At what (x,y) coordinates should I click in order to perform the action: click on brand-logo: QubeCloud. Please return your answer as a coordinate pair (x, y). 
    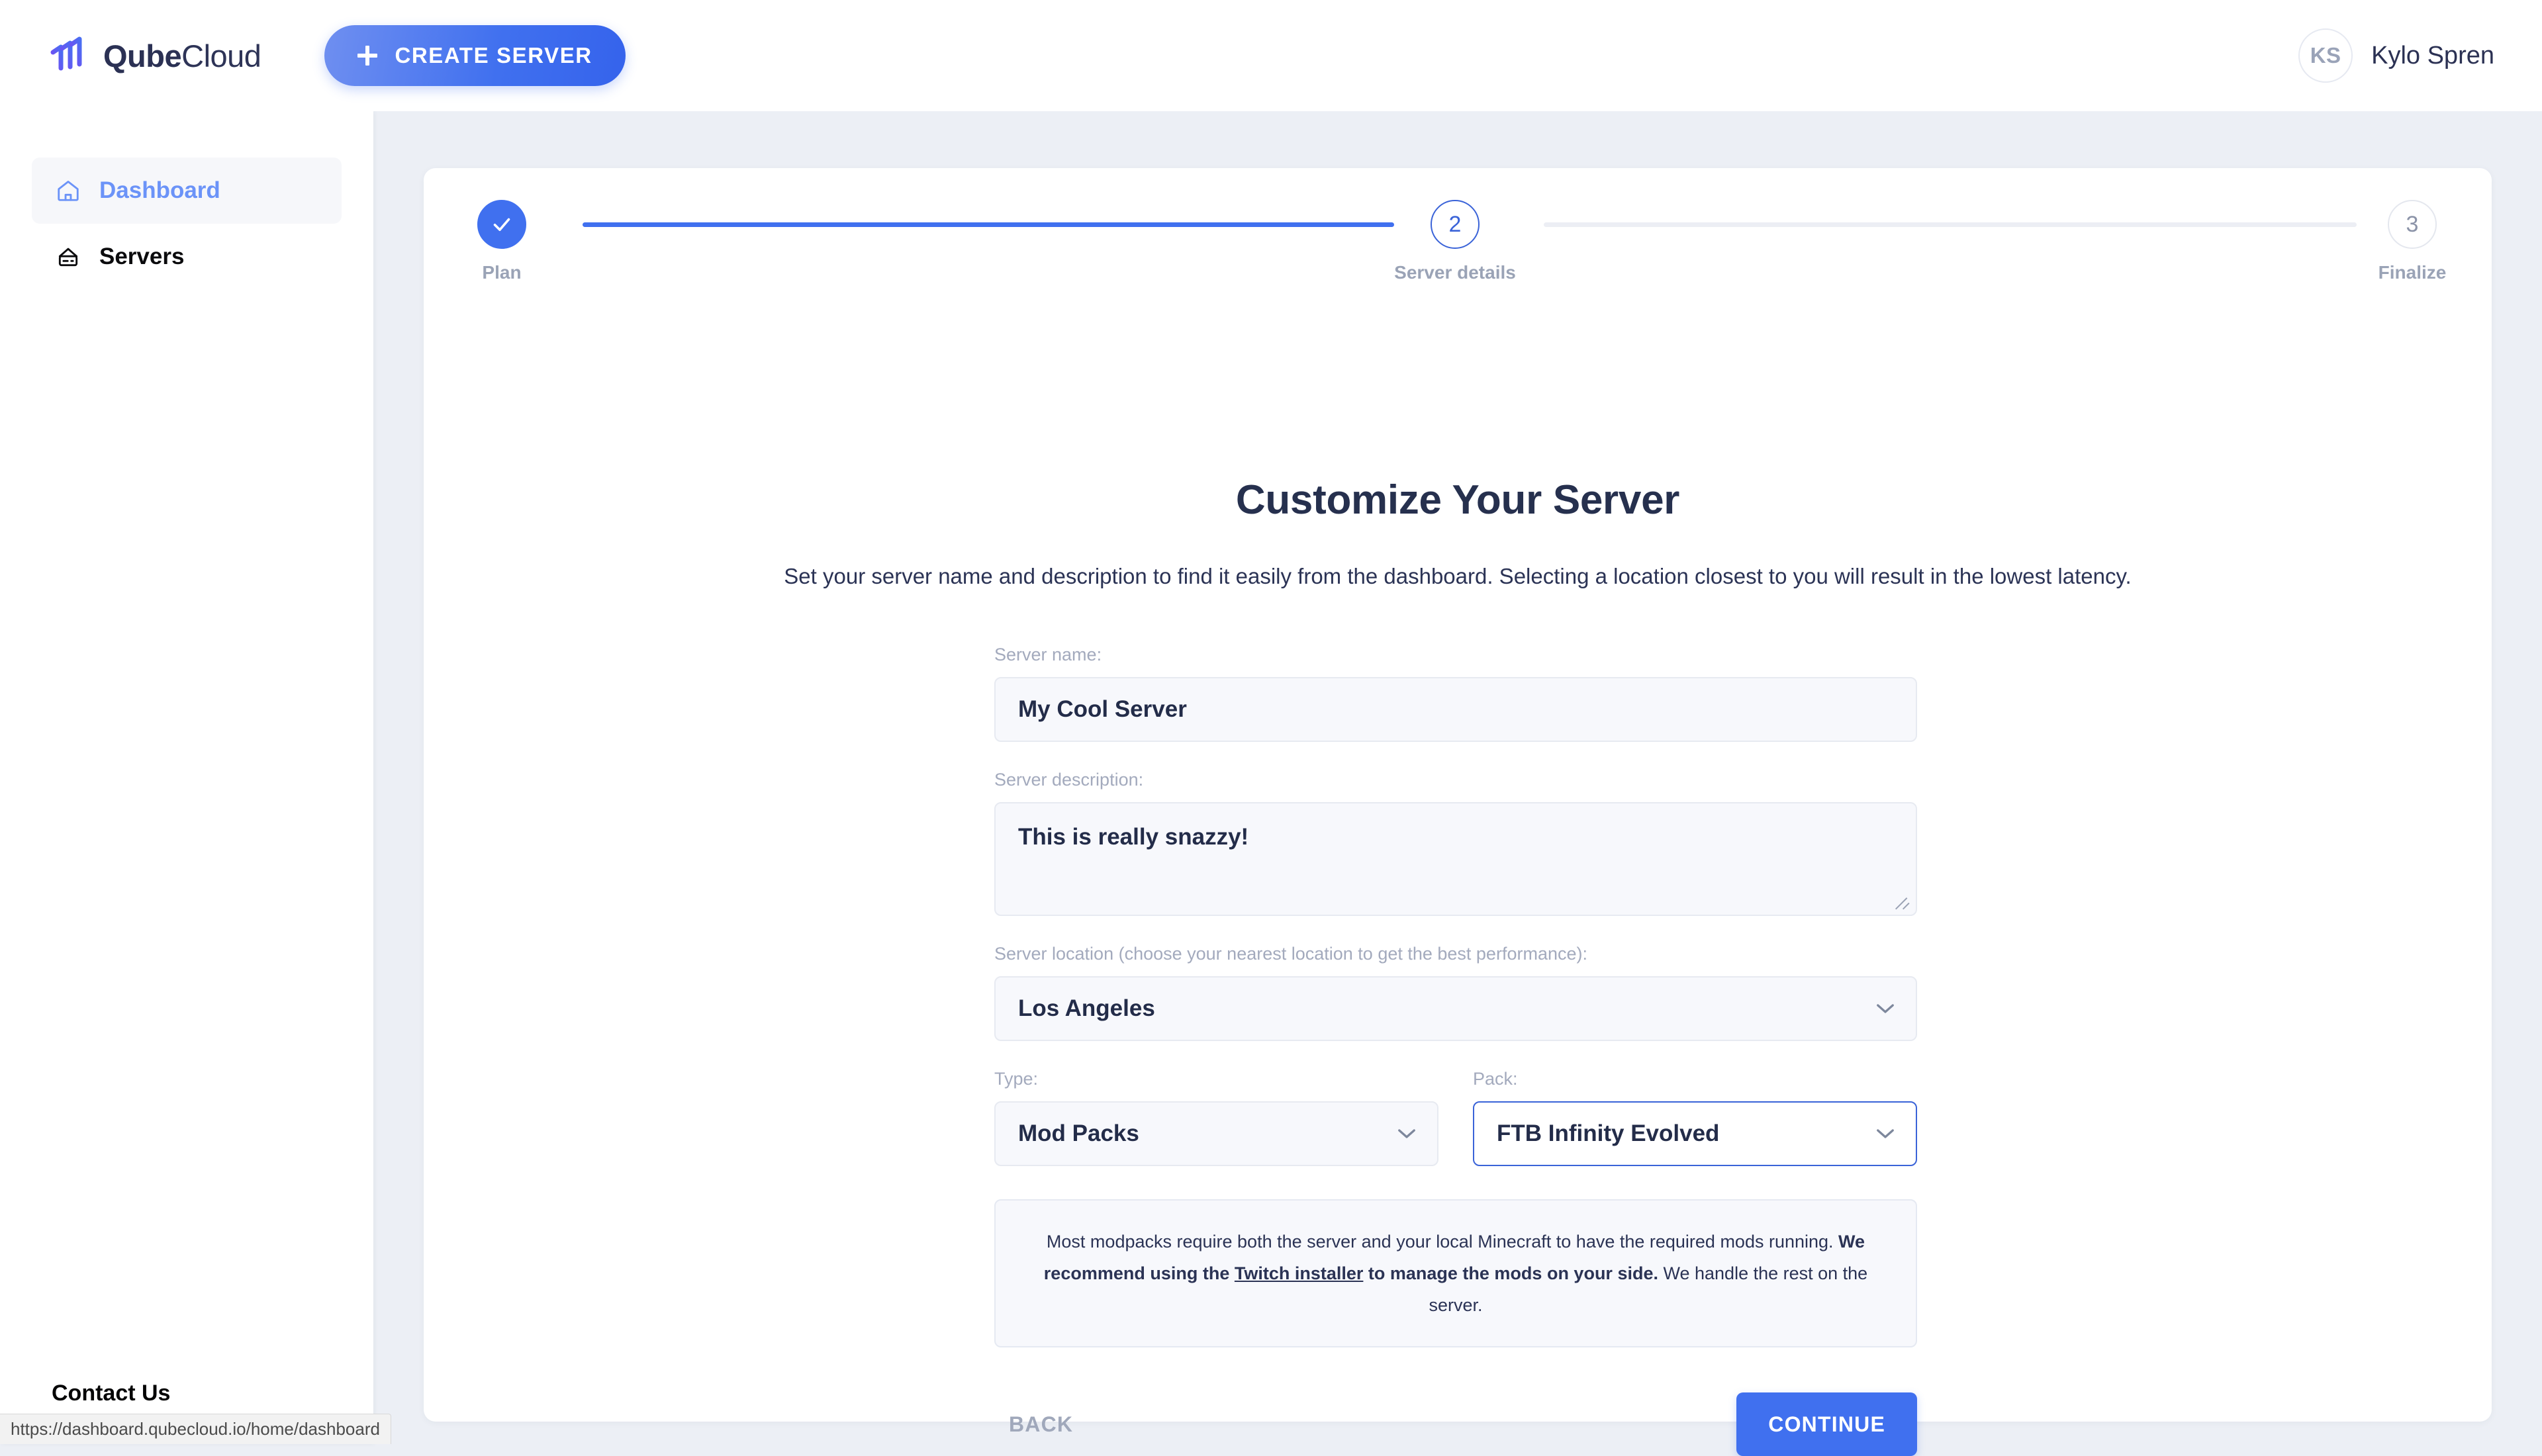
    Looking at the image, I should click on (154, 55).